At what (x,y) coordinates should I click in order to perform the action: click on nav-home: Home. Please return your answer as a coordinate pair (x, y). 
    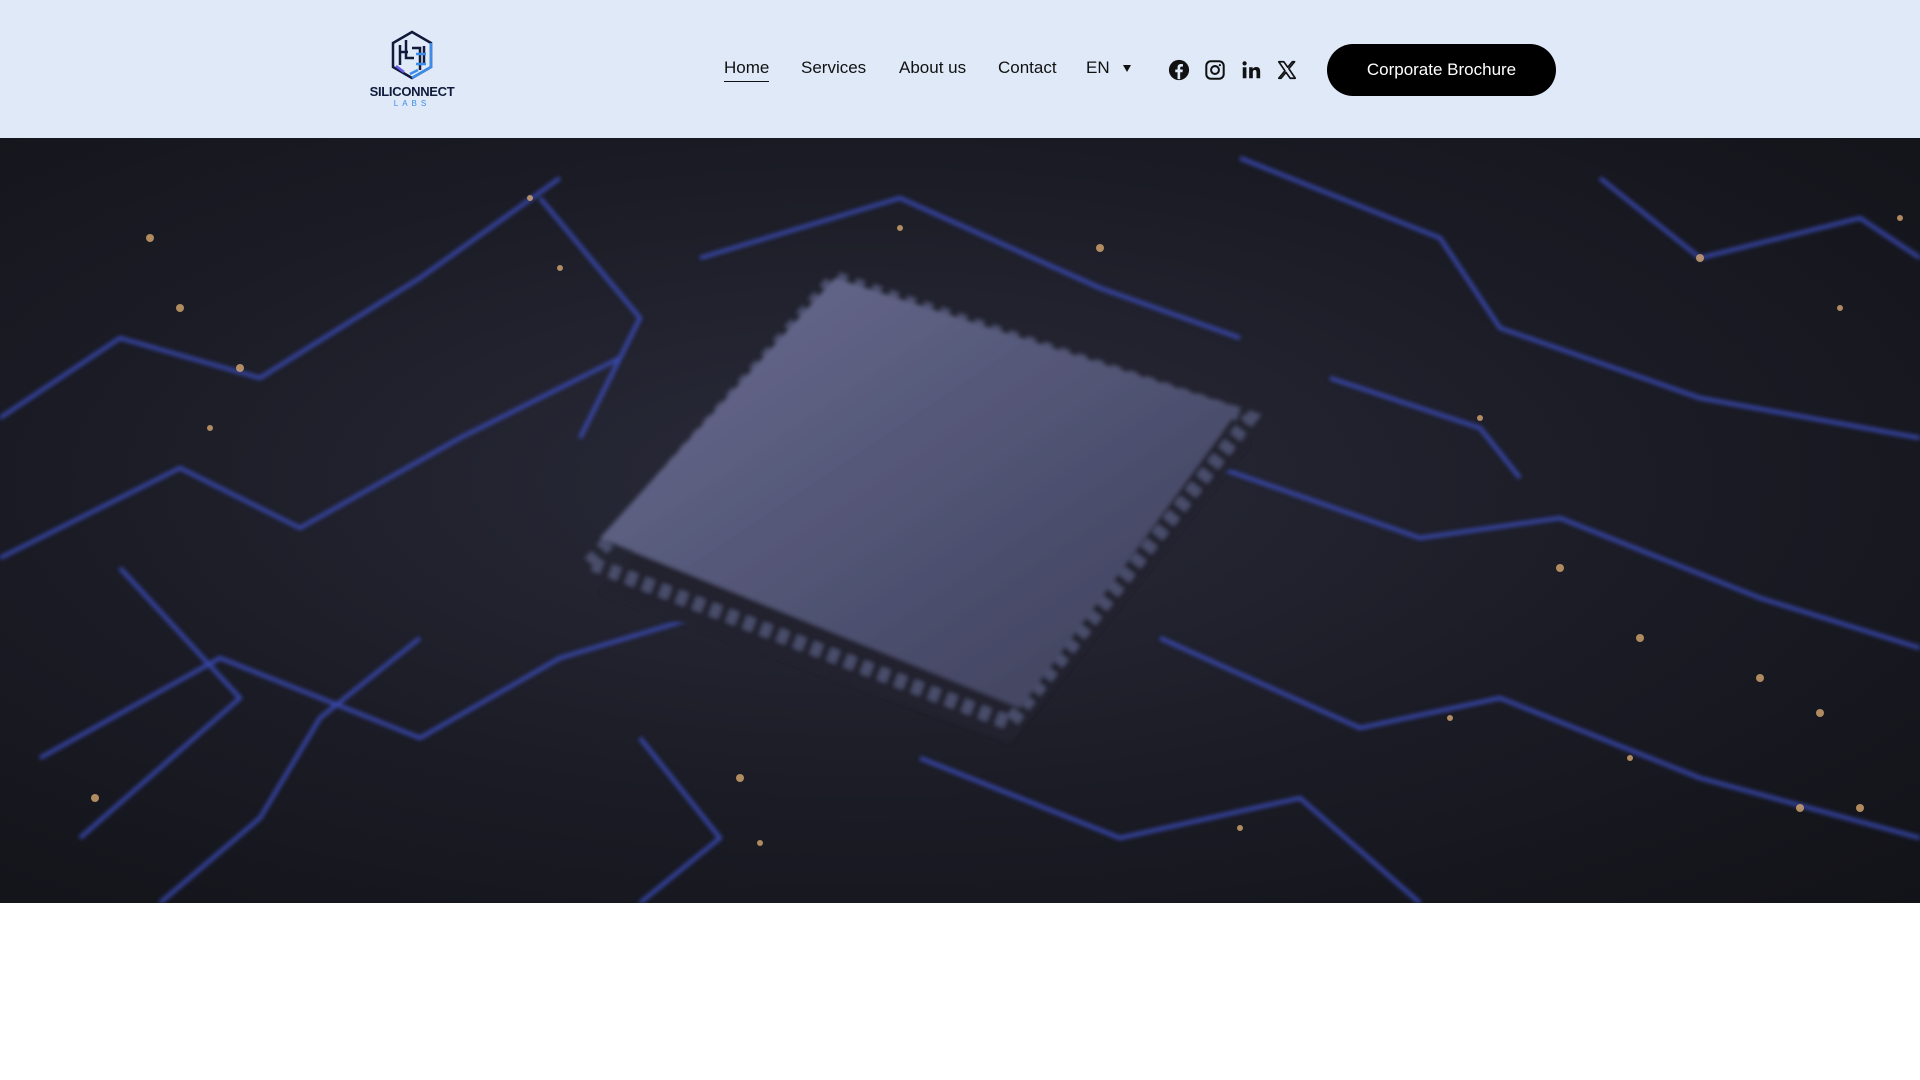
    Looking at the image, I should click on (747, 70).